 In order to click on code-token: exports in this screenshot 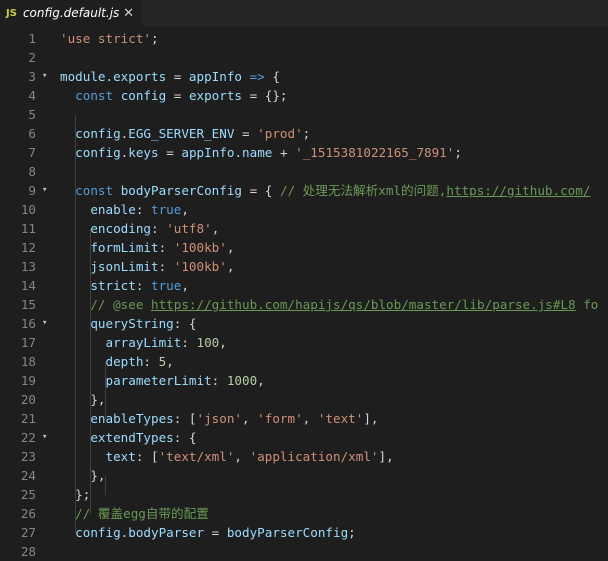, I will do `click(215, 95)`.